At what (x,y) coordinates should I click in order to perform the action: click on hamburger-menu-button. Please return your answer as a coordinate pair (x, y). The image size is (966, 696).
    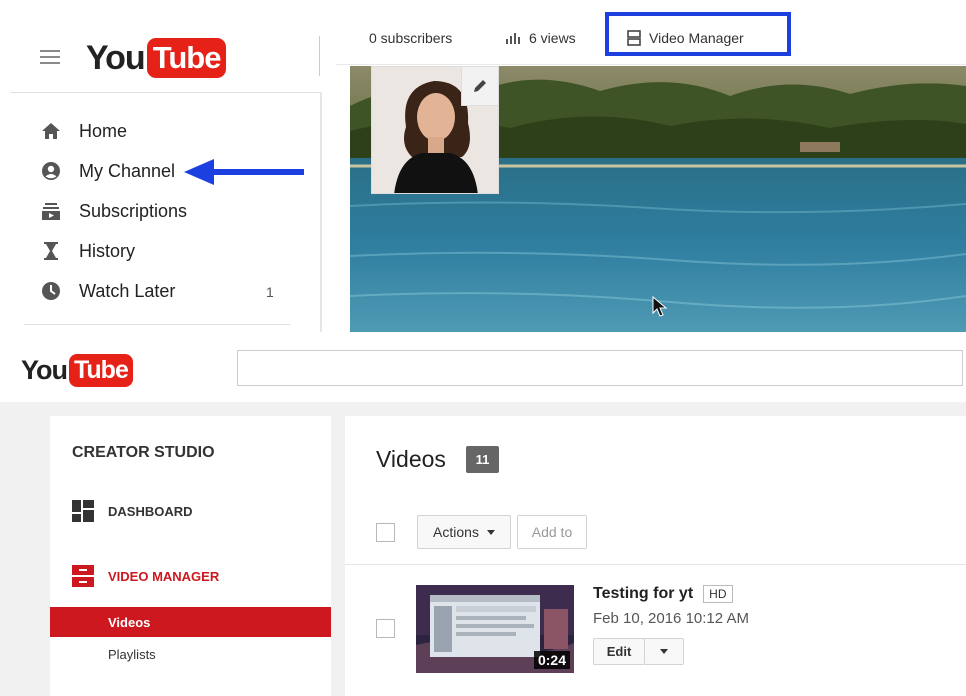
    Looking at the image, I should click on (50, 57).